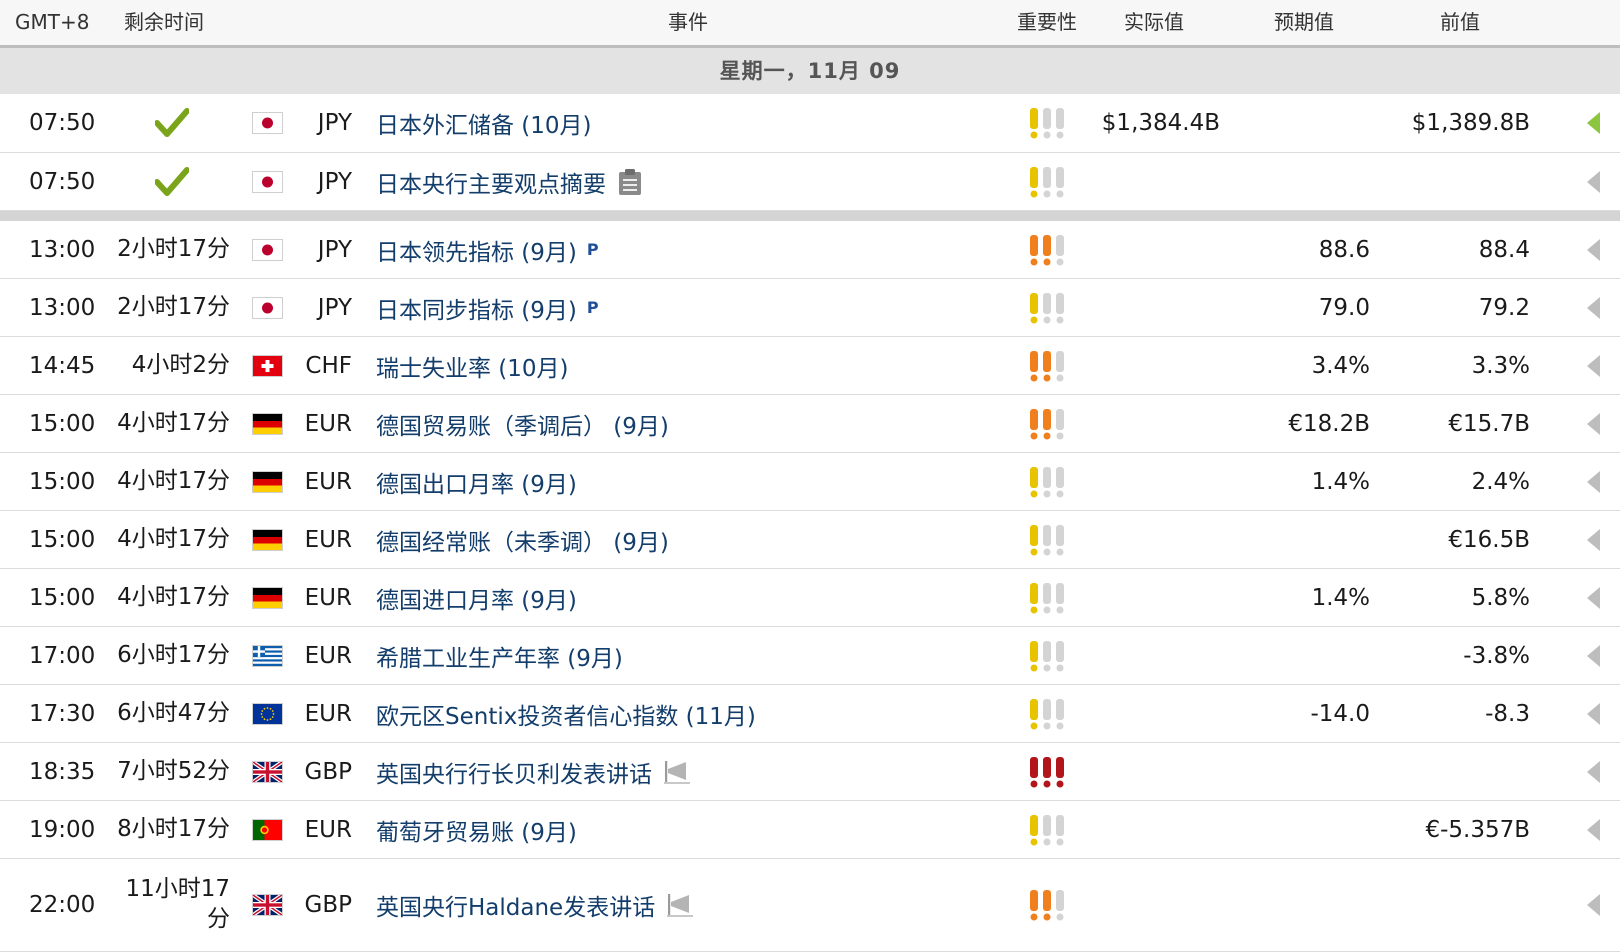 This screenshot has width=1620, height=952. What do you see at coordinates (173, 654) in the screenshot?
I see `time-remaining: 6小时17分` at bounding box center [173, 654].